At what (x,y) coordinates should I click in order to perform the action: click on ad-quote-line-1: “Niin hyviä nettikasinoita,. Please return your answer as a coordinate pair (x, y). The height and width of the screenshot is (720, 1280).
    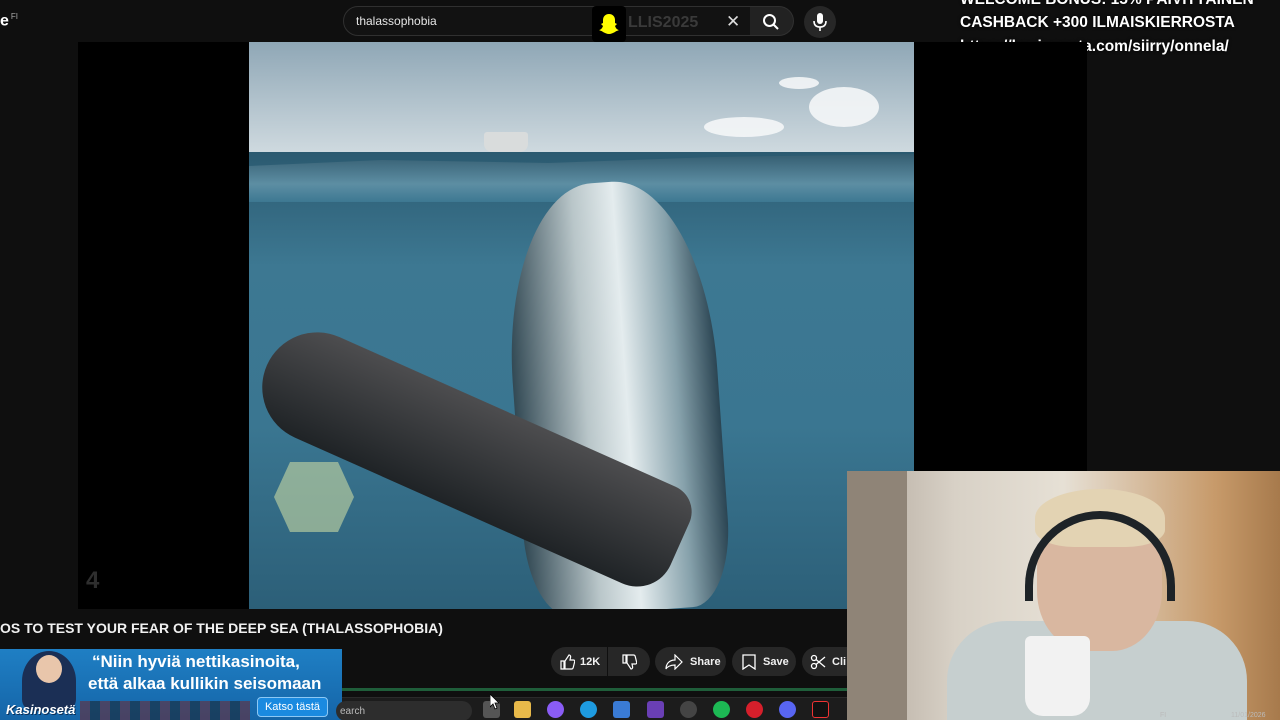
    Looking at the image, I should click on (196, 661).